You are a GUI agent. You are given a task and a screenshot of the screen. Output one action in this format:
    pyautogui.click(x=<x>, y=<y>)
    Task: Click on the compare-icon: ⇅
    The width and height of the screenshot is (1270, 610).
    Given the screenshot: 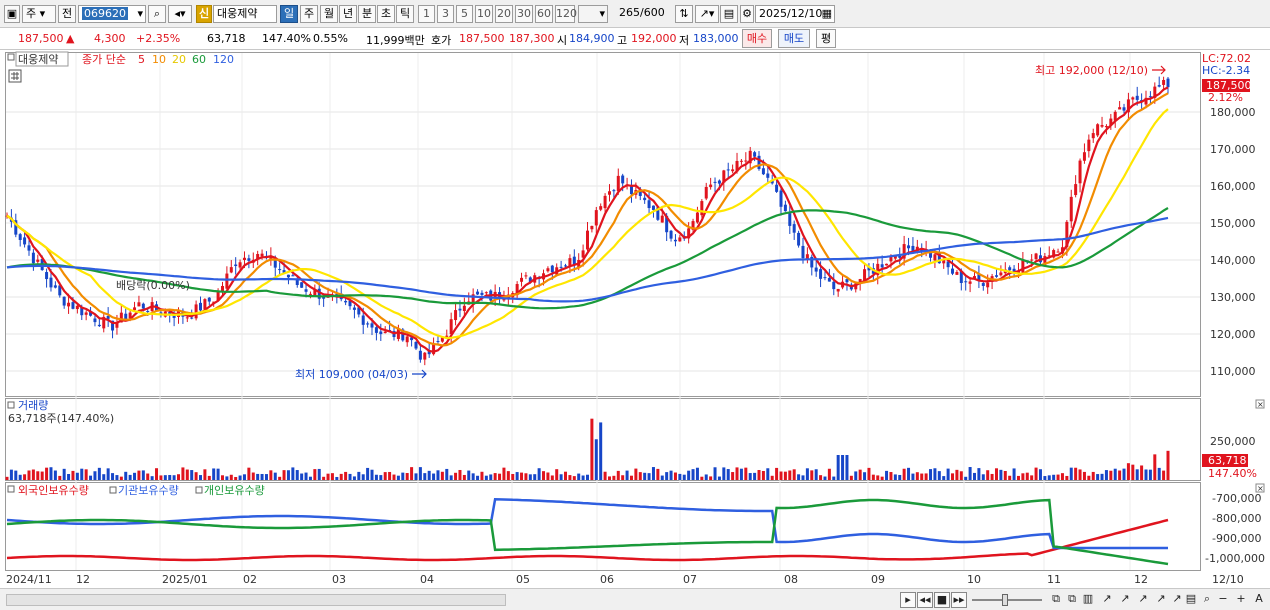 What is the action you would take?
    pyautogui.click(x=684, y=14)
    